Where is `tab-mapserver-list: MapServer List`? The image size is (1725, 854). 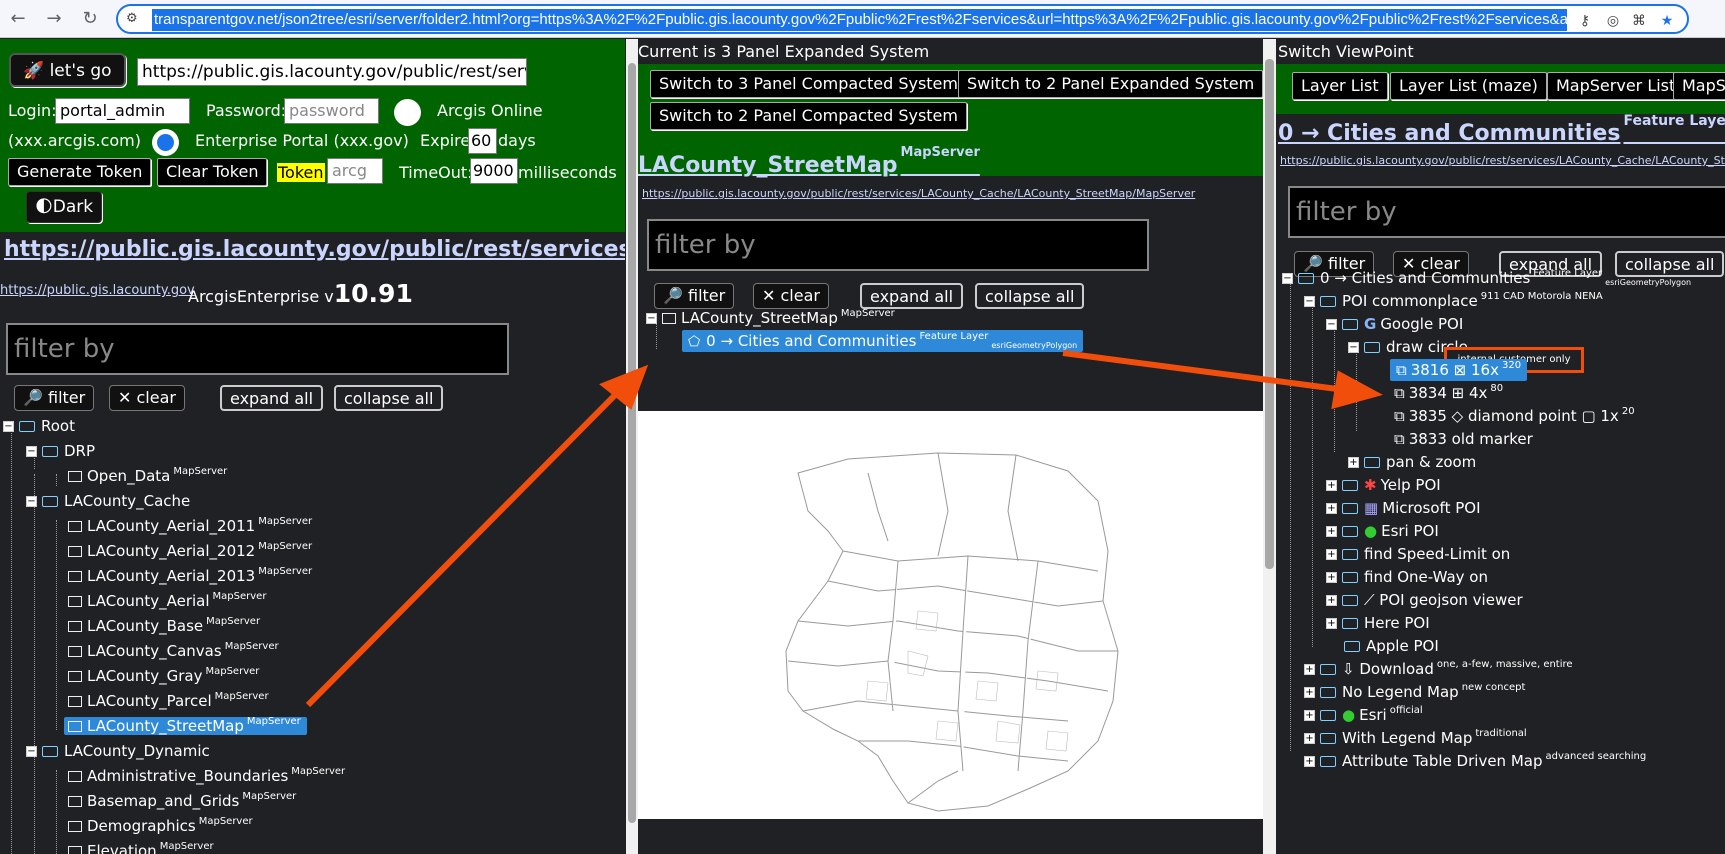
tab-mapserver-list: MapServer List is located at coordinates (1616, 86).